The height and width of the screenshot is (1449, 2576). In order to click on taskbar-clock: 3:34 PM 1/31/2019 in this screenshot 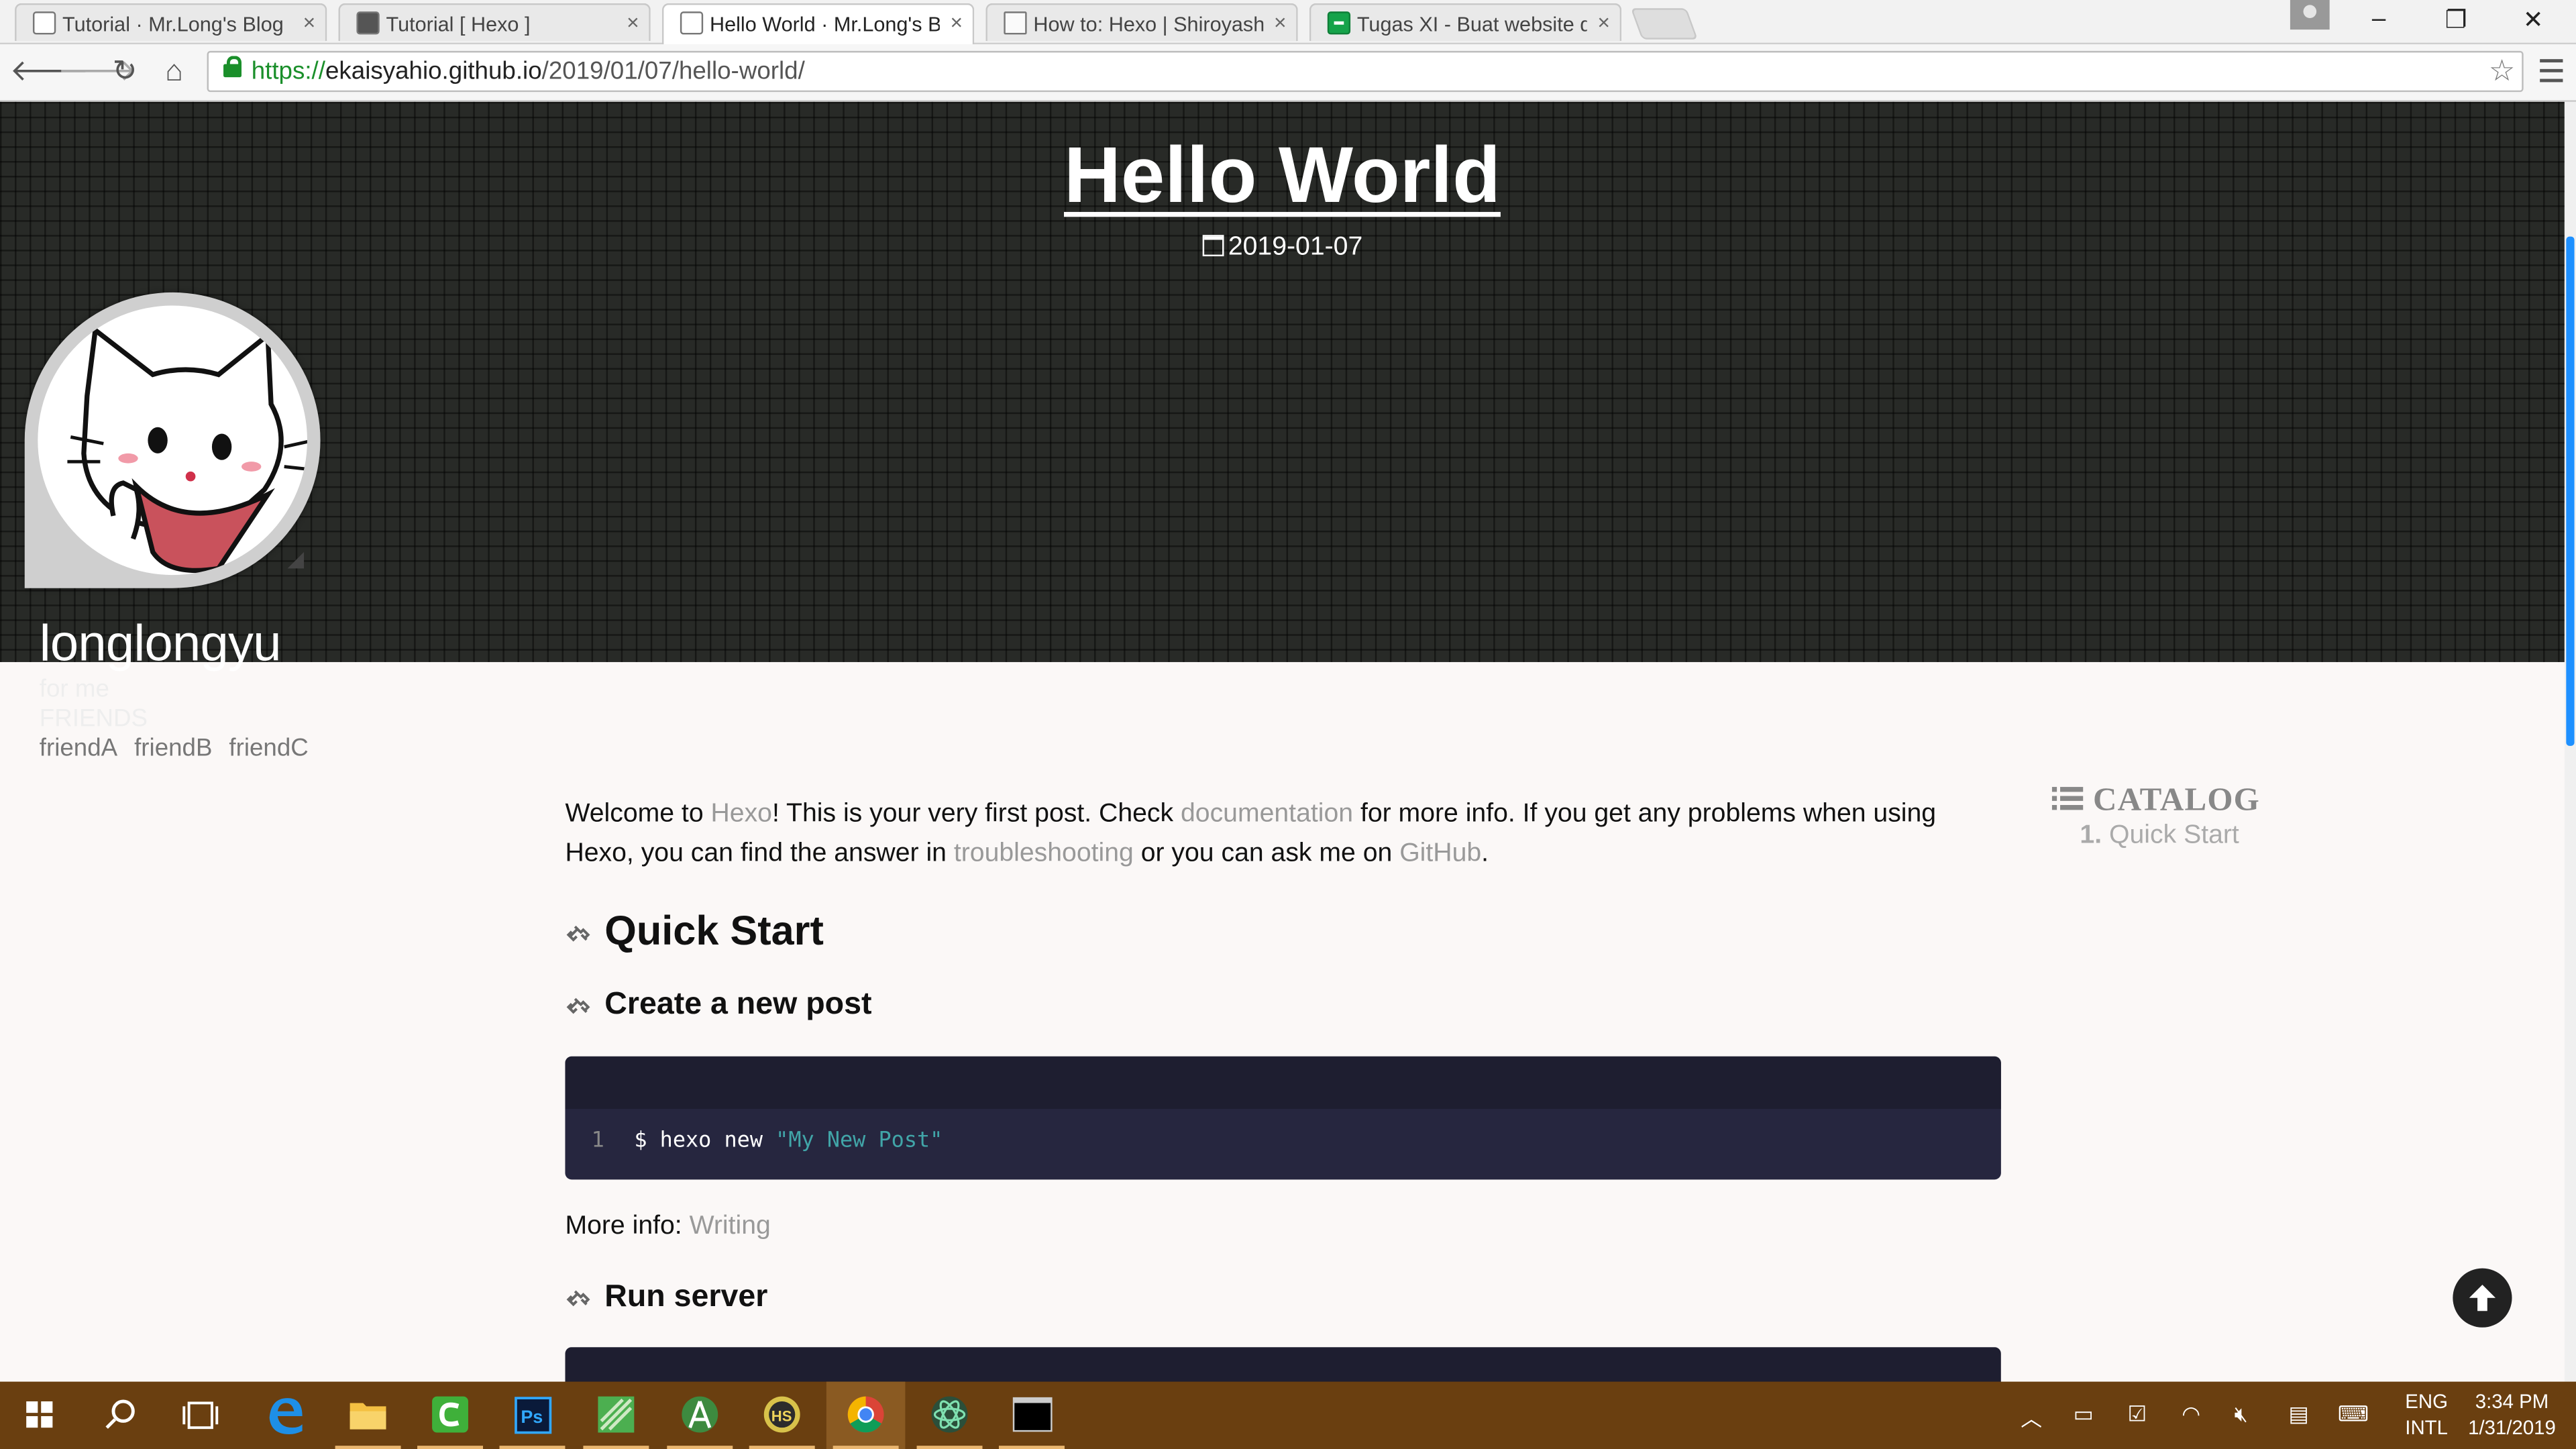, I will do `click(2511, 1414)`.